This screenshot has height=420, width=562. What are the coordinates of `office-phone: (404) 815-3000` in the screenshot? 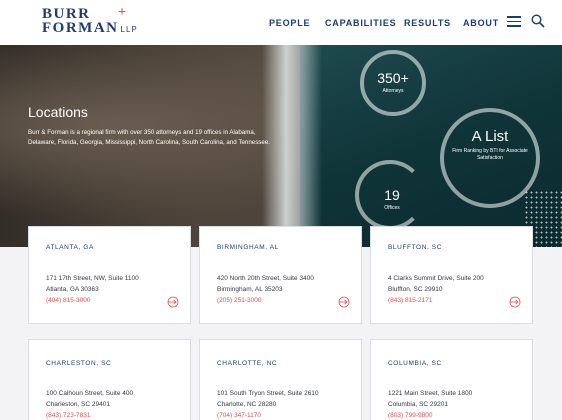 It's located at (68, 300).